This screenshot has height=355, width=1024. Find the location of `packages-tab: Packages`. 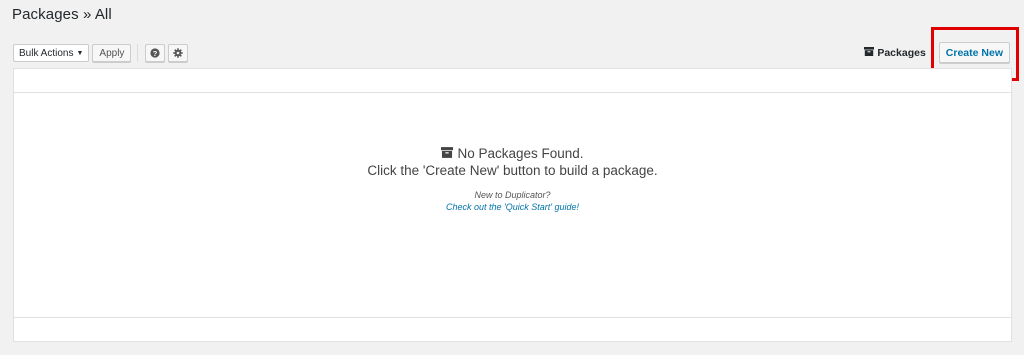

packages-tab: Packages is located at coordinates (895, 52).